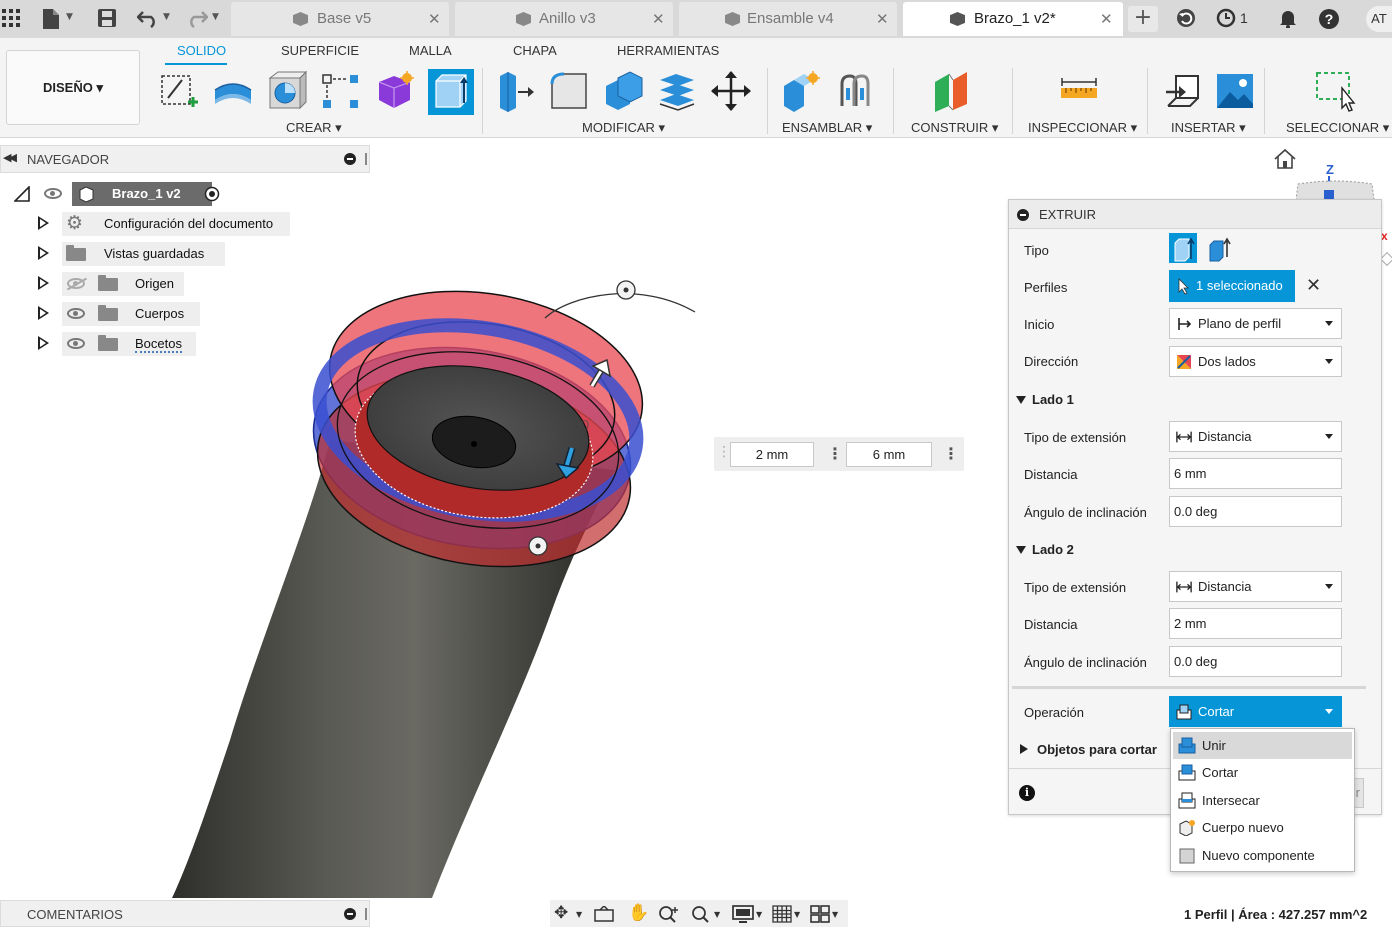 This screenshot has width=1392, height=927. What do you see at coordinates (179, 91) in the screenshot?
I see `create-sketch-icon` at bounding box center [179, 91].